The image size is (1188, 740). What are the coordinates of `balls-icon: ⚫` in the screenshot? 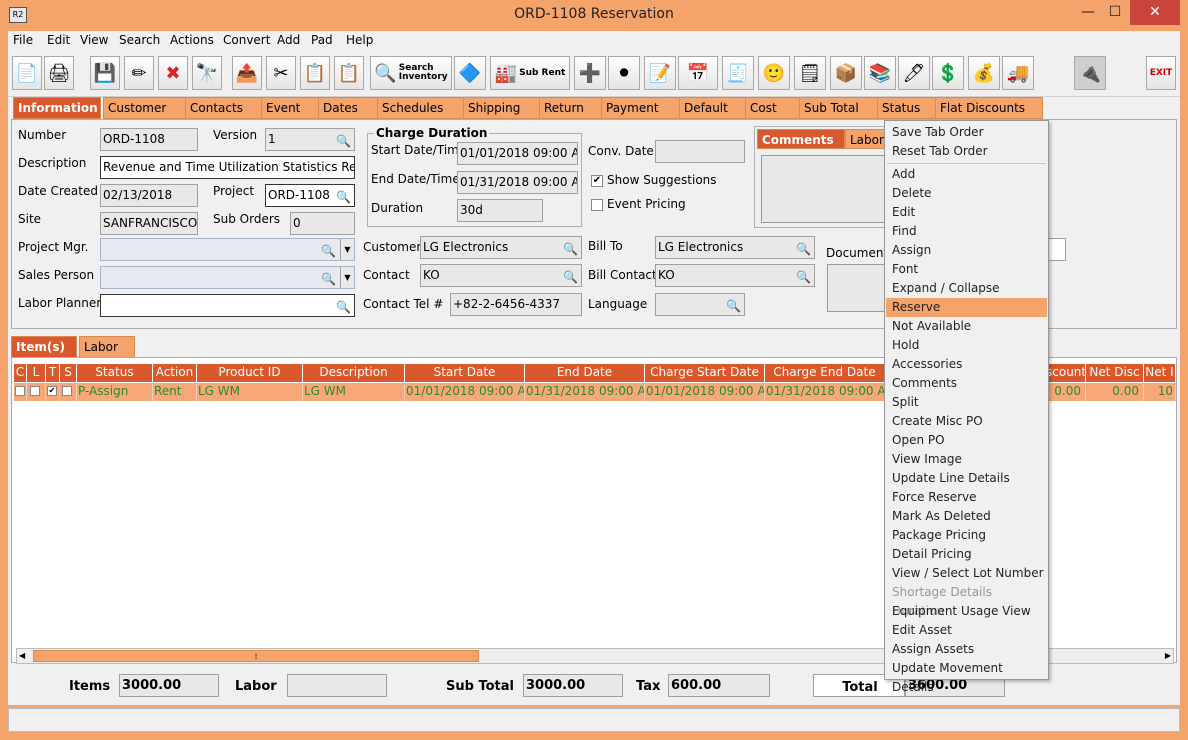 It's located at (624, 73).